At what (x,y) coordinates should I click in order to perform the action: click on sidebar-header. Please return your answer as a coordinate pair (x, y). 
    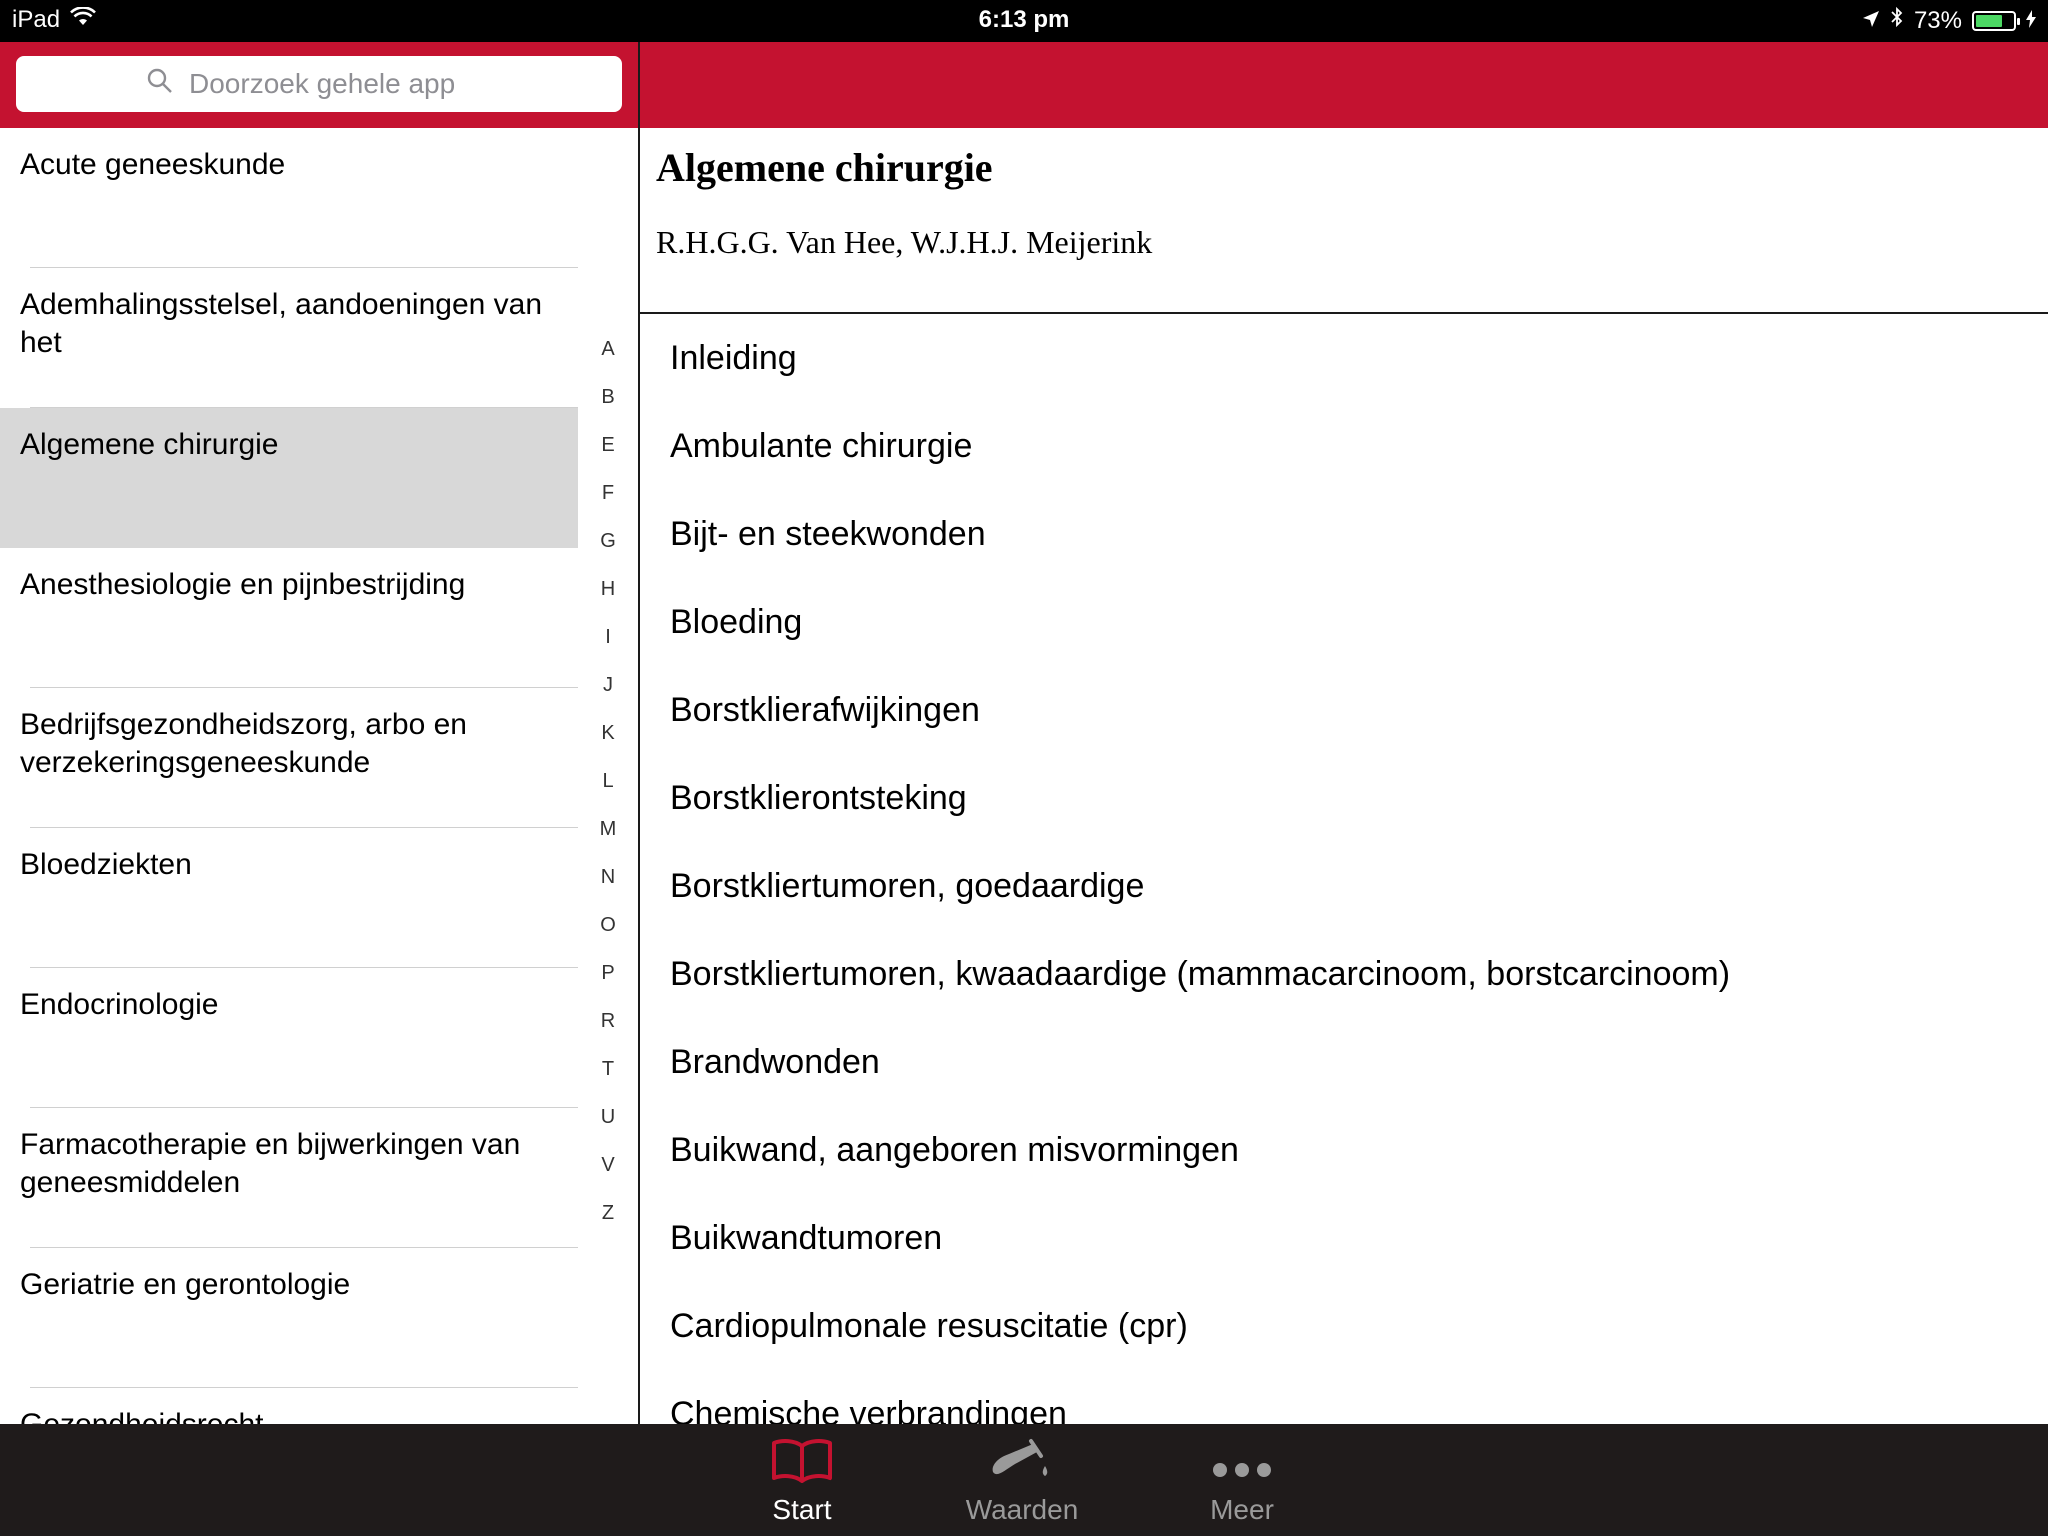
    Looking at the image, I should click on (319, 85).